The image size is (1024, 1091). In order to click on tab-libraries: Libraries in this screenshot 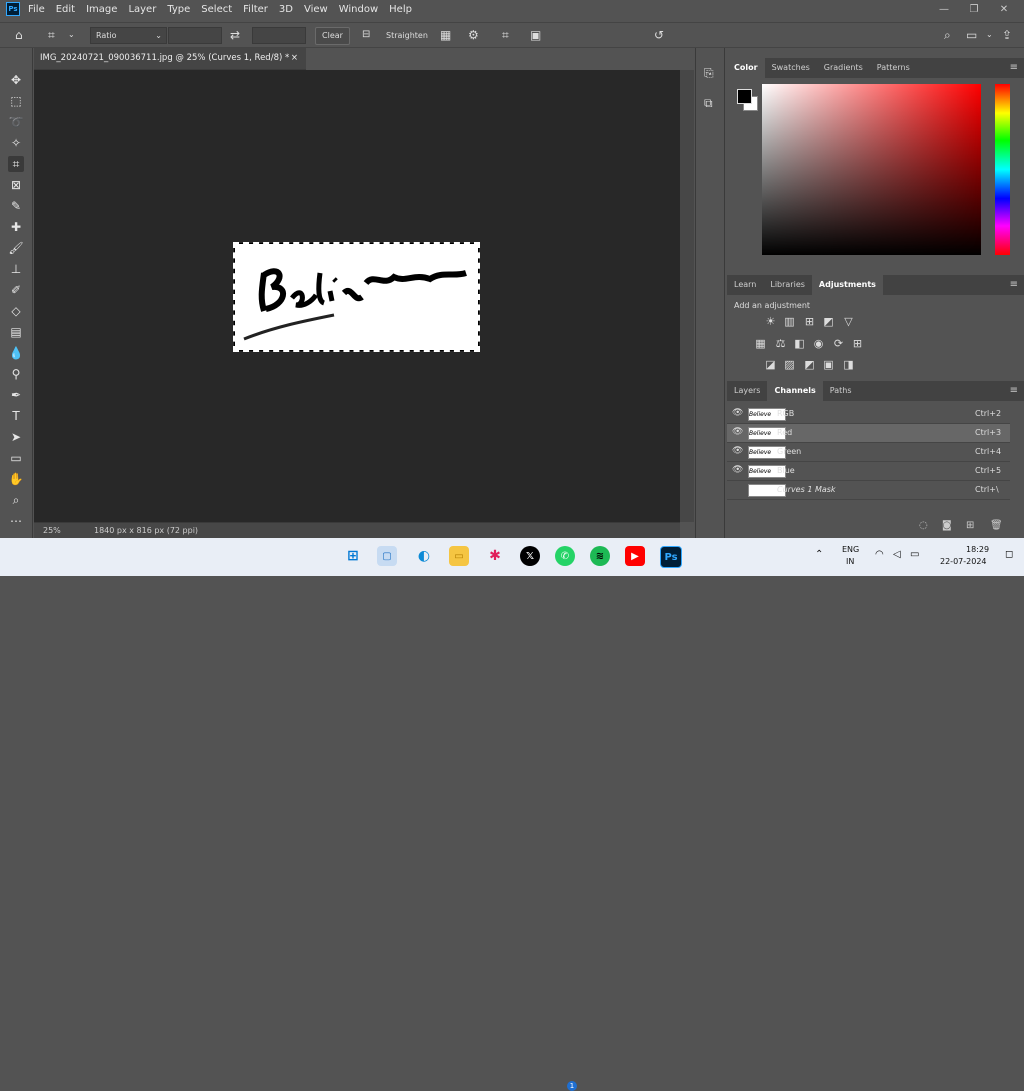, I will do `click(787, 285)`.